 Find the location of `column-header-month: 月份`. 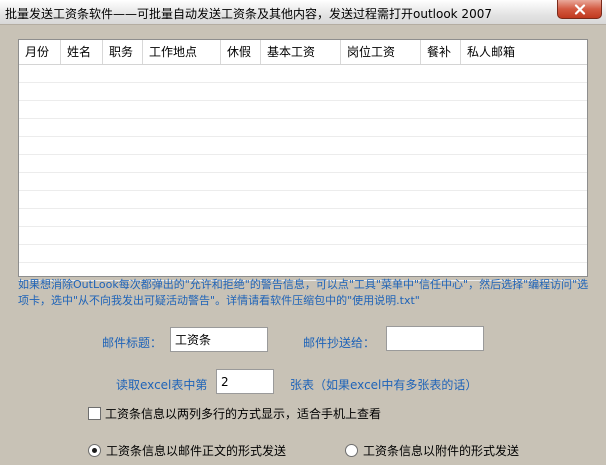

column-header-month: 月份 is located at coordinates (40, 52).